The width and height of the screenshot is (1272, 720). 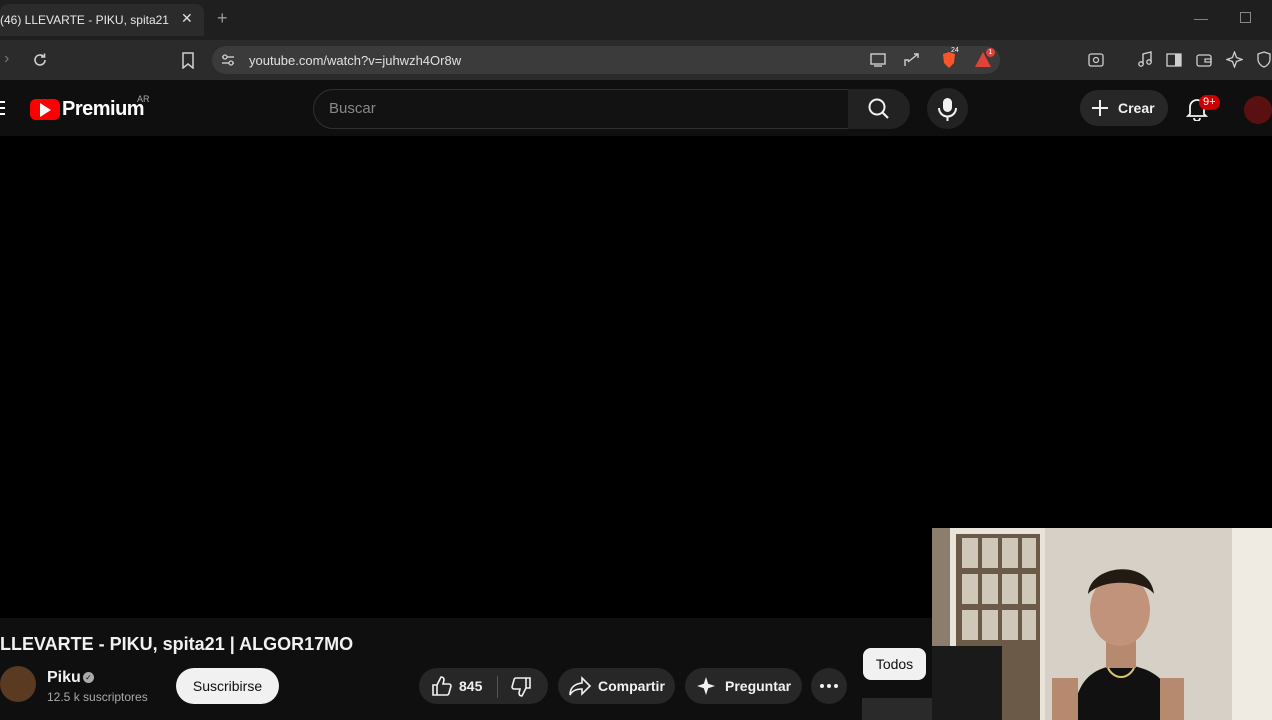 I want to click on cast-icon, so click(x=878, y=60).